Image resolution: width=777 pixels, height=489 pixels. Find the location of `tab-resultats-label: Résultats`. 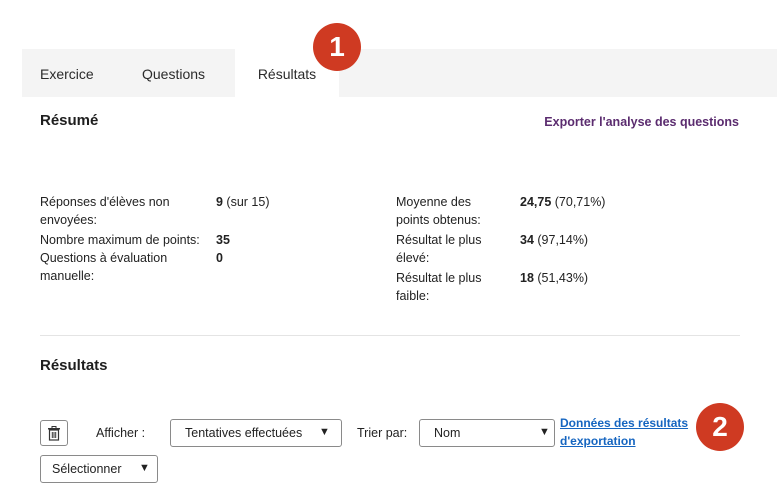

tab-resultats-label: Résultats is located at coordinates (287, 74).